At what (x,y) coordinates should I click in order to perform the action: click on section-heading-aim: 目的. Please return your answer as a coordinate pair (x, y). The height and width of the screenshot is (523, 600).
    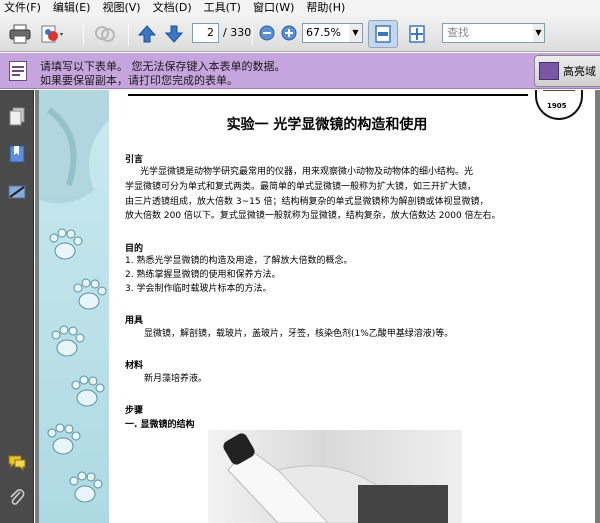
    Looking at the image, I should click on (134, 249).